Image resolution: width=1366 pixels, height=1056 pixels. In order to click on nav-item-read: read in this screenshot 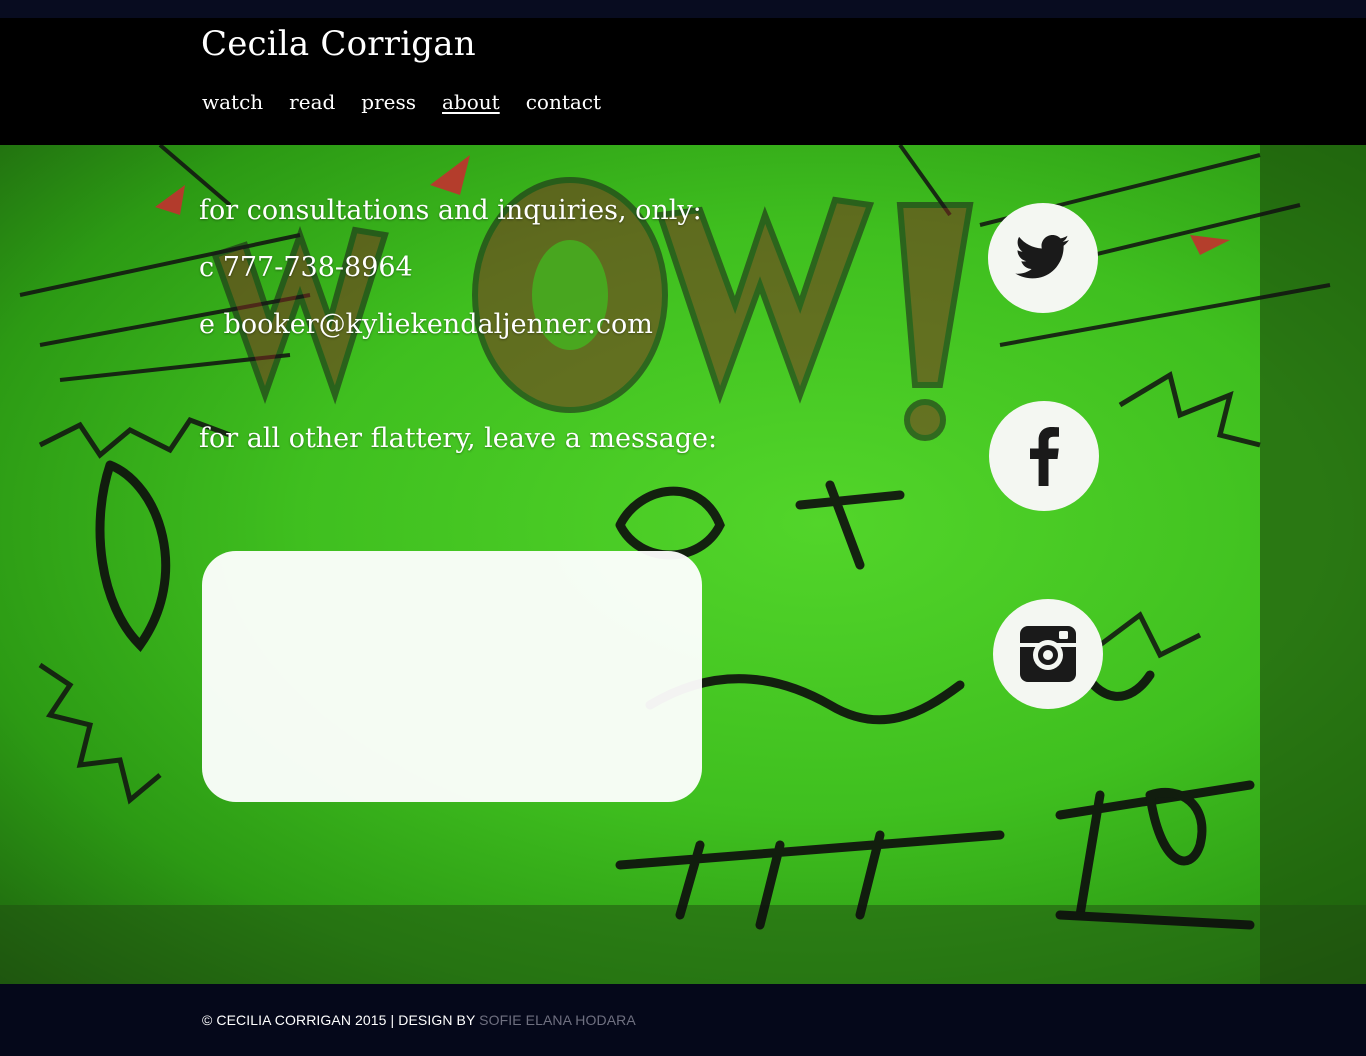, I will do `click(312, 102)`.